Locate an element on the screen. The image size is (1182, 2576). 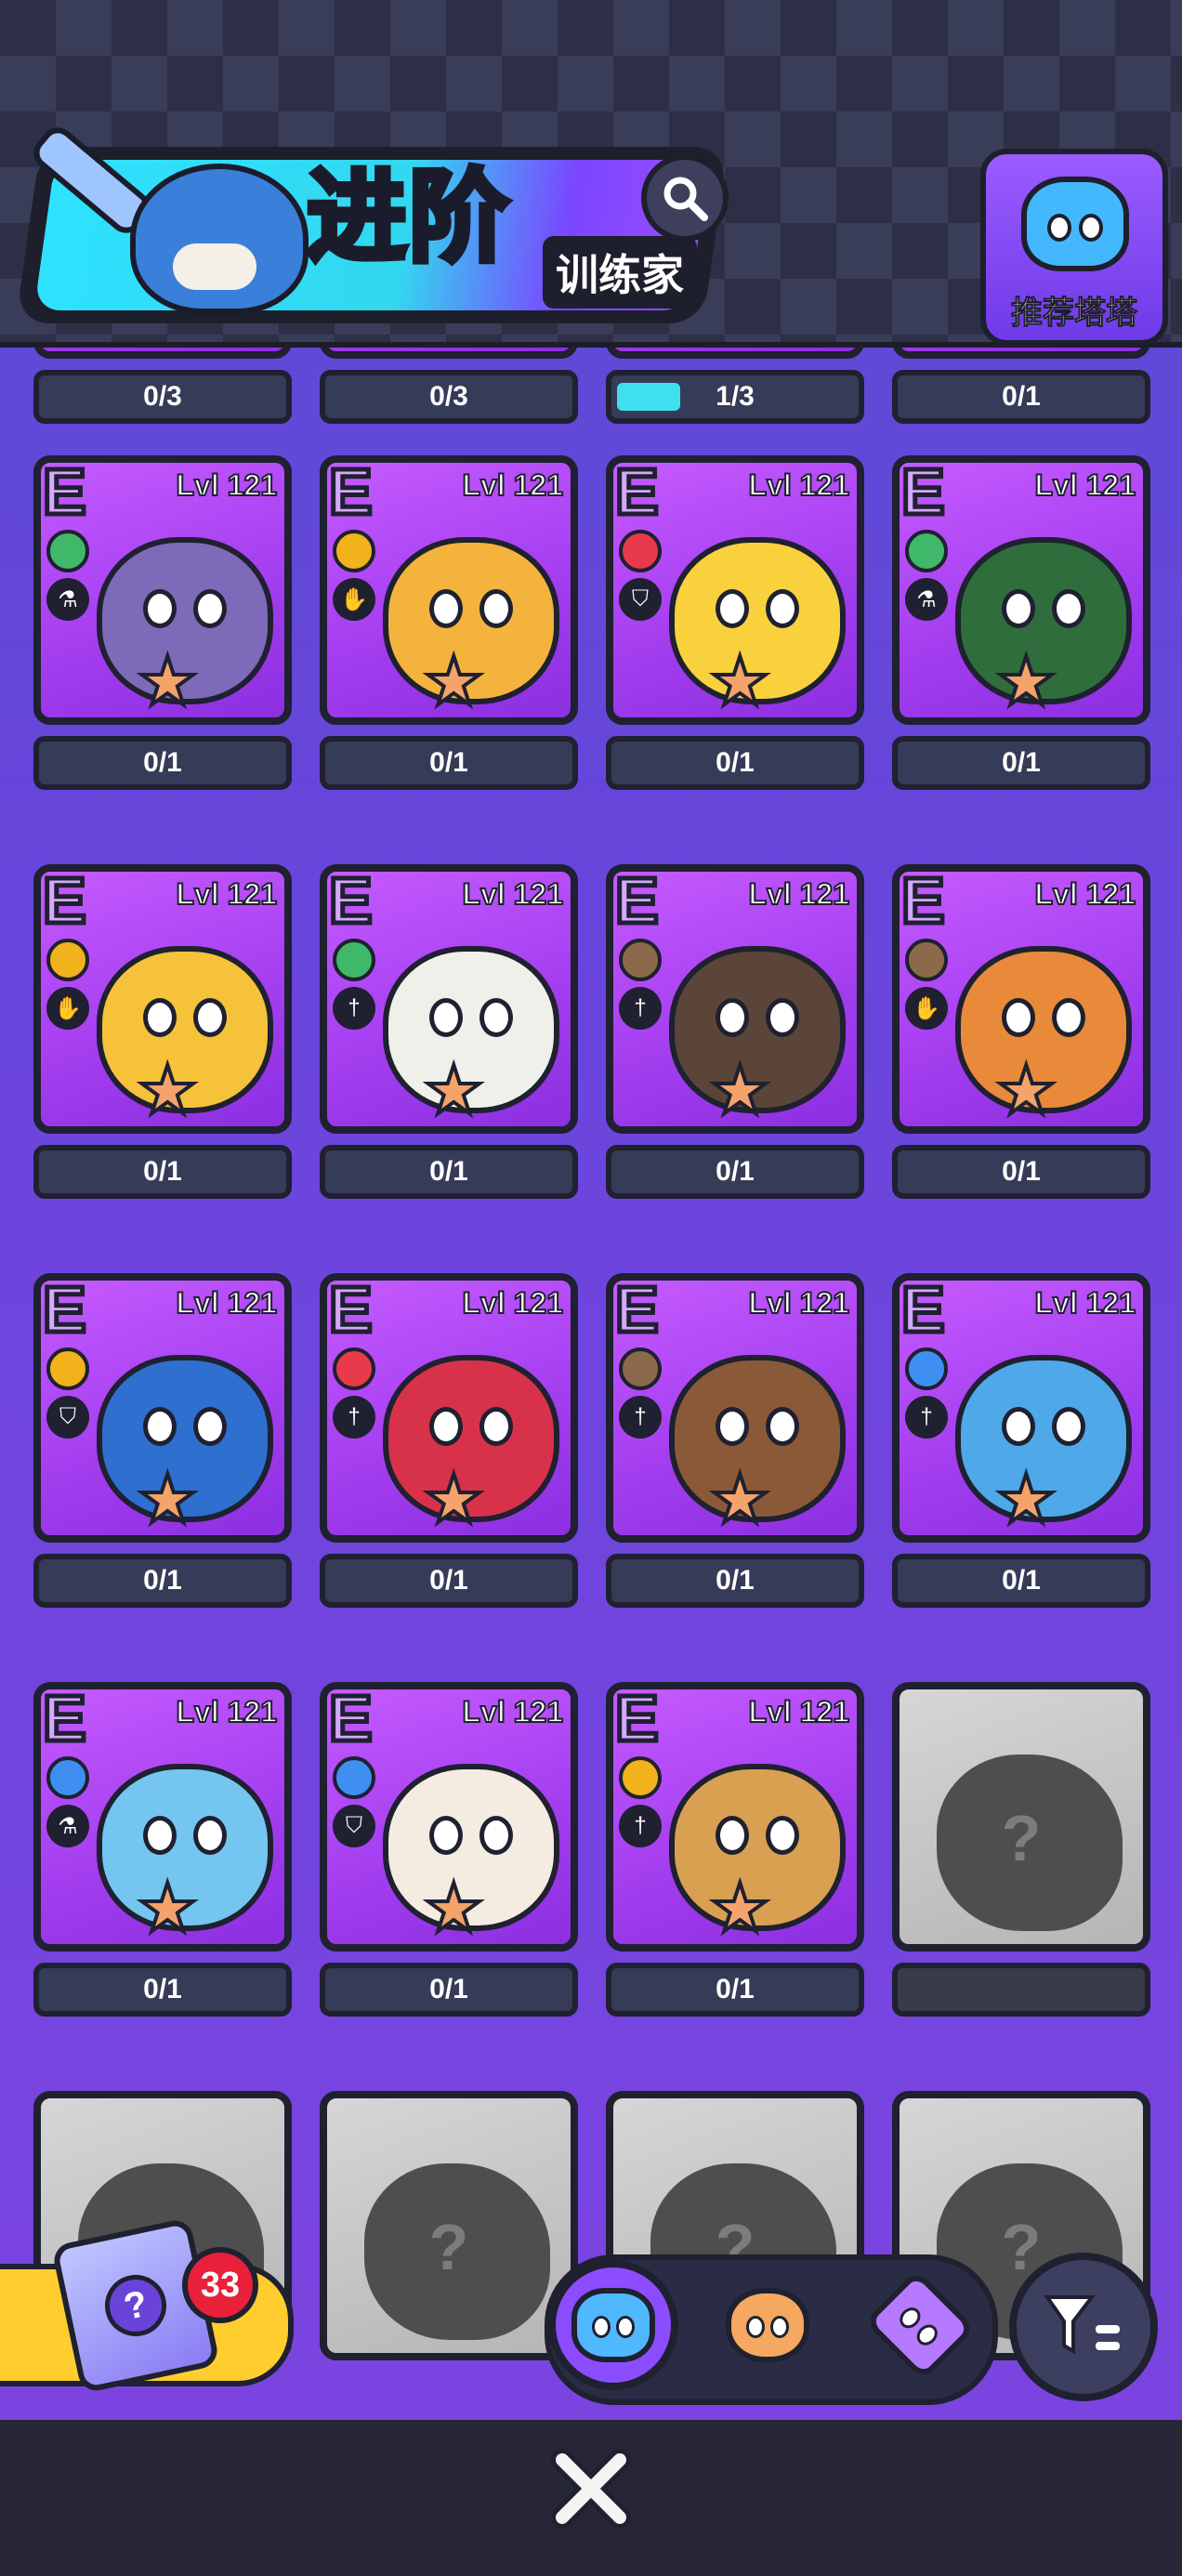
search-icon is located at coordinates (685, 199).